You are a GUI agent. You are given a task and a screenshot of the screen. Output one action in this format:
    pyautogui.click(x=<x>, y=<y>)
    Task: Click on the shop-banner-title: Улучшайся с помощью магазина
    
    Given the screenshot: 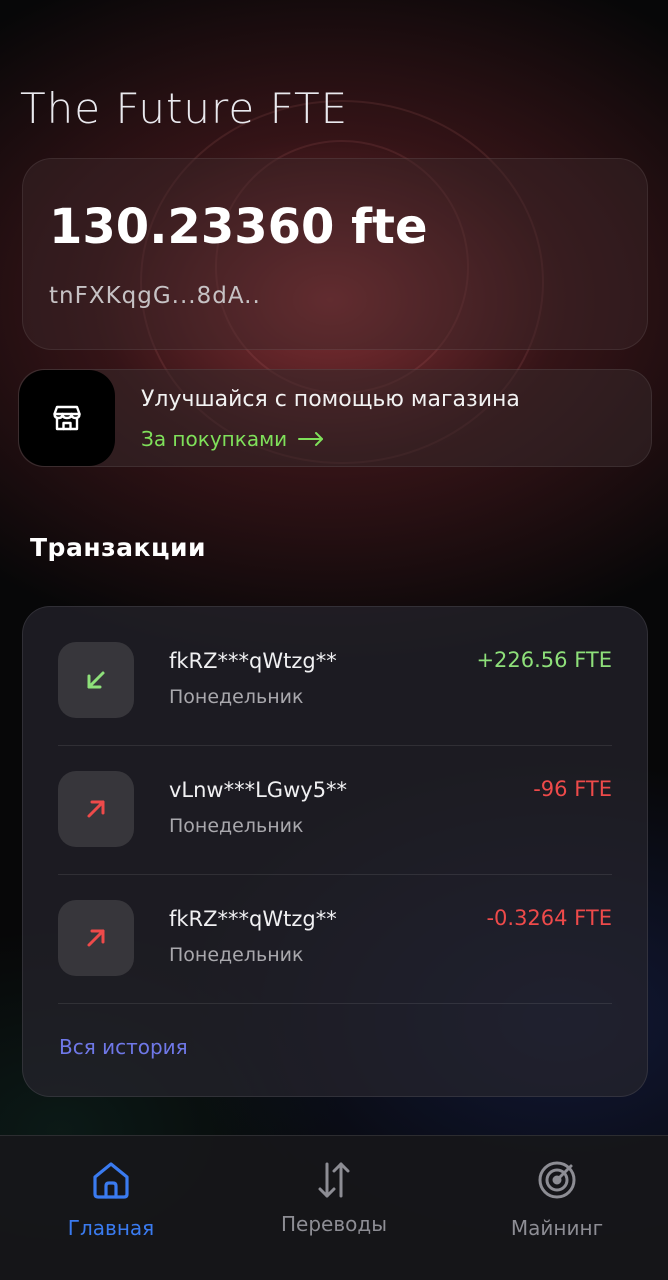 What is the action you would take?
    pyautogui.click(x=330, y=399)
    